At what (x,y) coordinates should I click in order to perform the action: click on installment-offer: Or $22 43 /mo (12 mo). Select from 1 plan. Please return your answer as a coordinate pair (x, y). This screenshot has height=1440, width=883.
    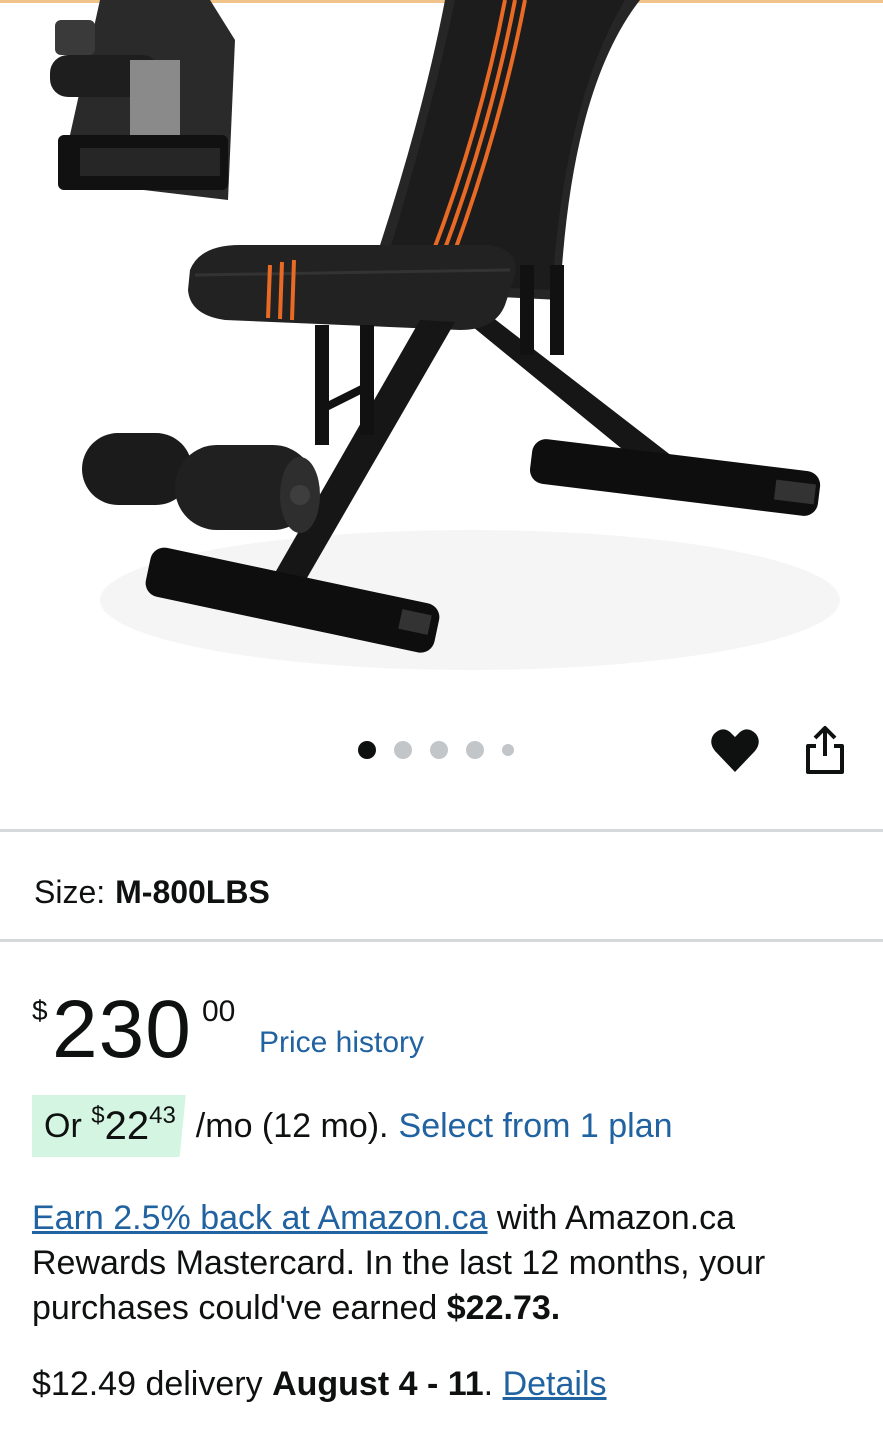
    Looking at the image, I should click on (352, 1126).